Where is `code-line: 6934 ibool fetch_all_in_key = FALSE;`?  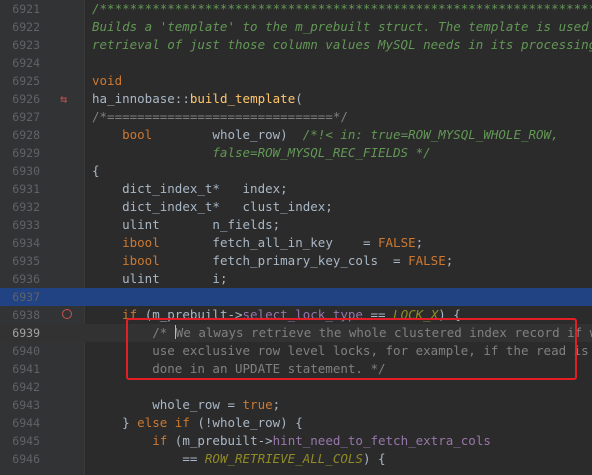
code-line: 6934 ibool fetch_all_in_key = FALSE; is located at coordinates (296, 243).